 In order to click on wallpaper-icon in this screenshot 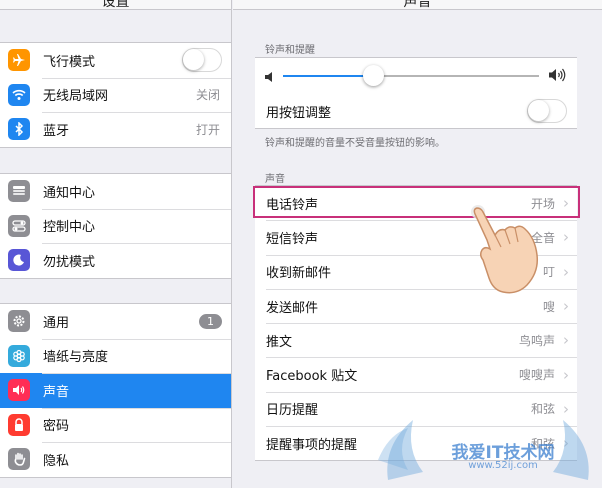, I will do `click(19, 355)`.